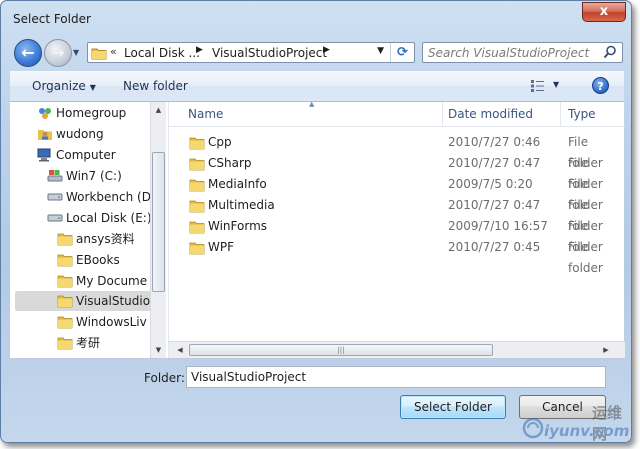 This screenshot has width=640, height=449. Describe the element at coordinates (397, 235) in the screenshot. I see `file-row: WinForms 2009/7/10 16:57 File folder` at that location.